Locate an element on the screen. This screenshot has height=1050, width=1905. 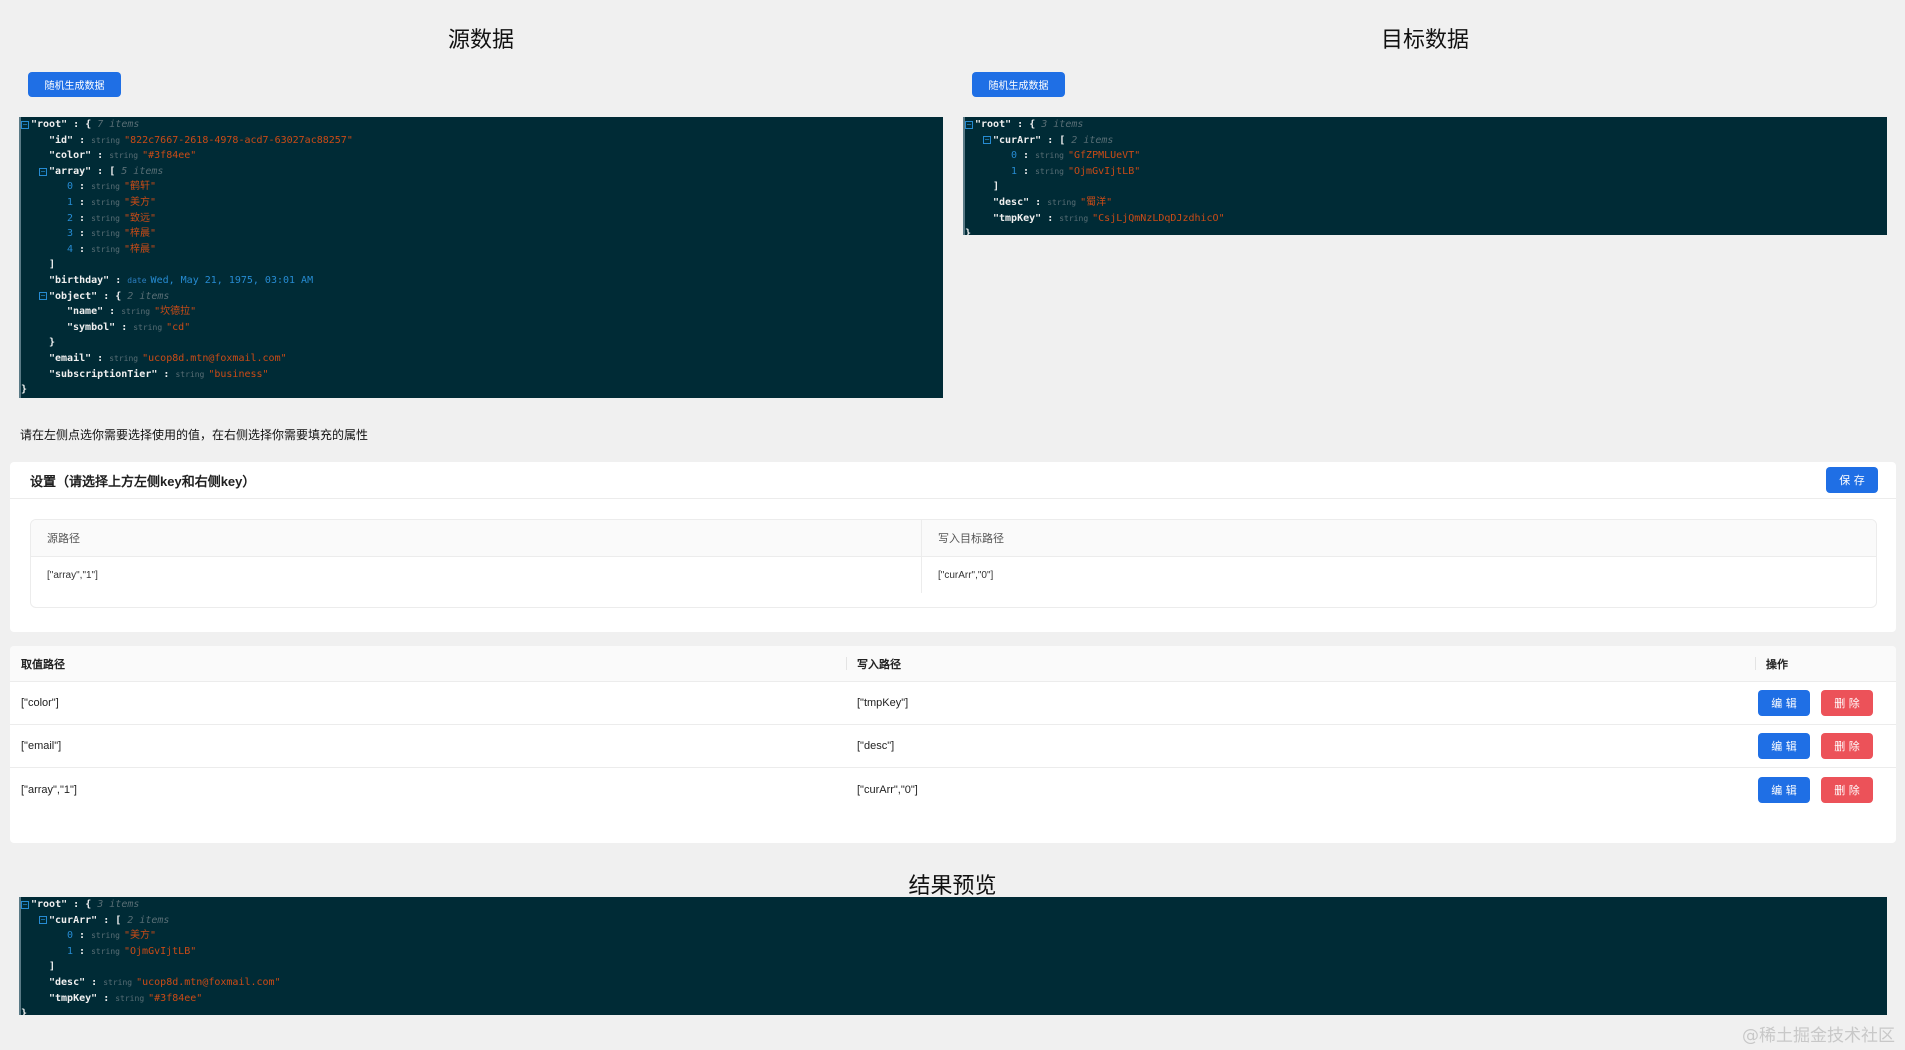
json-key: "id" is located at coordinates (61, 140).